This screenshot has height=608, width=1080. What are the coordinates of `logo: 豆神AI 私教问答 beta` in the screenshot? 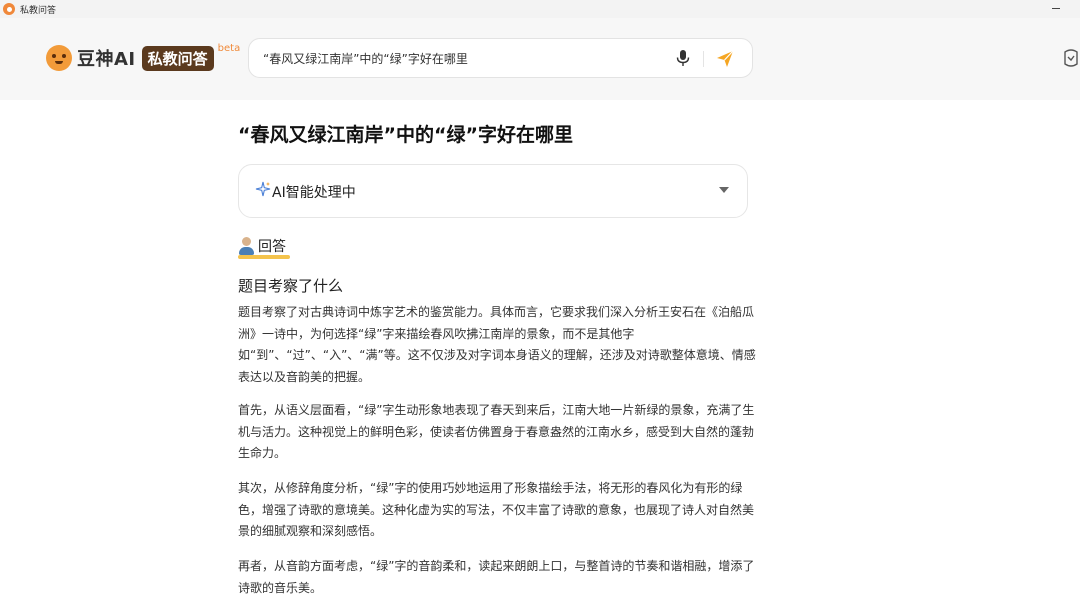 It's located at (143, 57).